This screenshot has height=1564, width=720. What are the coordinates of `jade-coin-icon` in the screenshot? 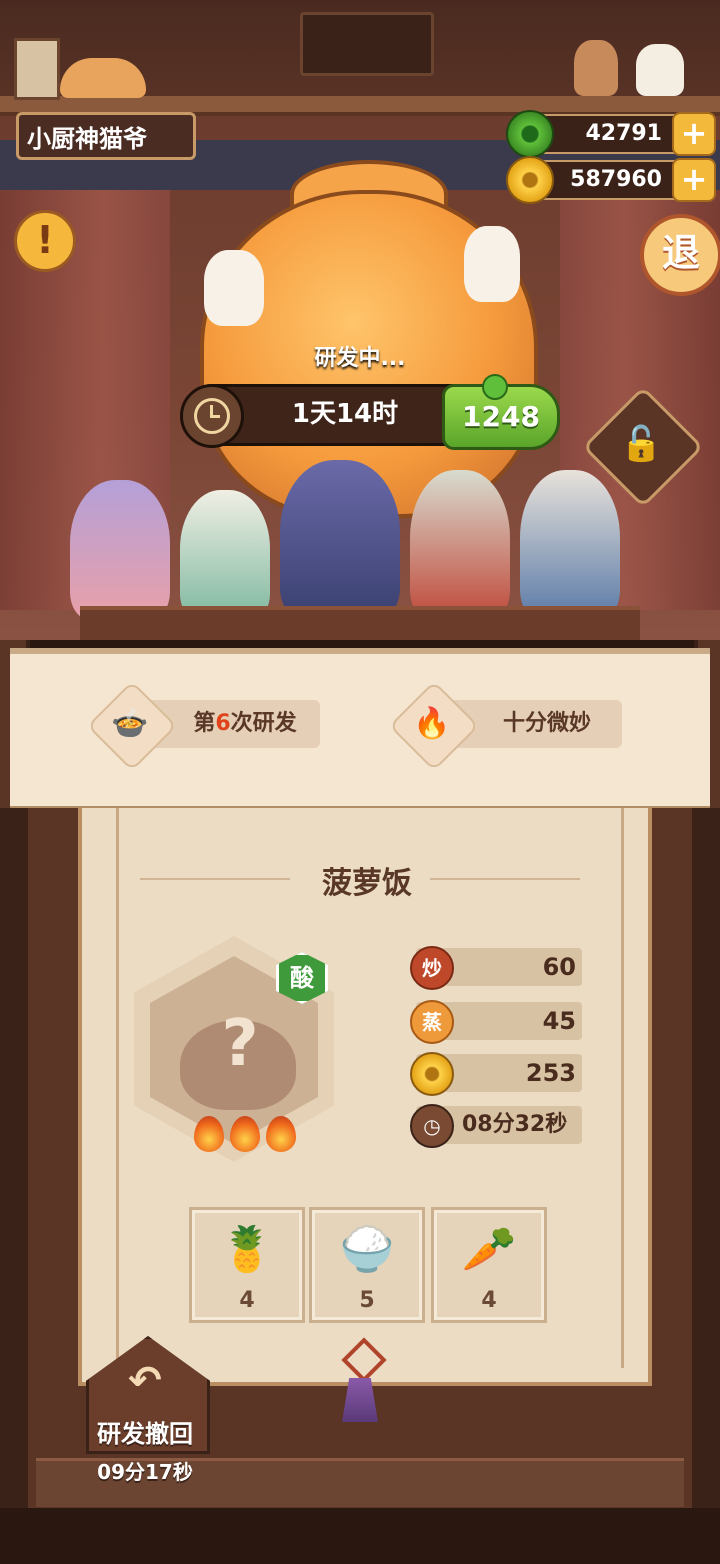 It's located at (530, 134).